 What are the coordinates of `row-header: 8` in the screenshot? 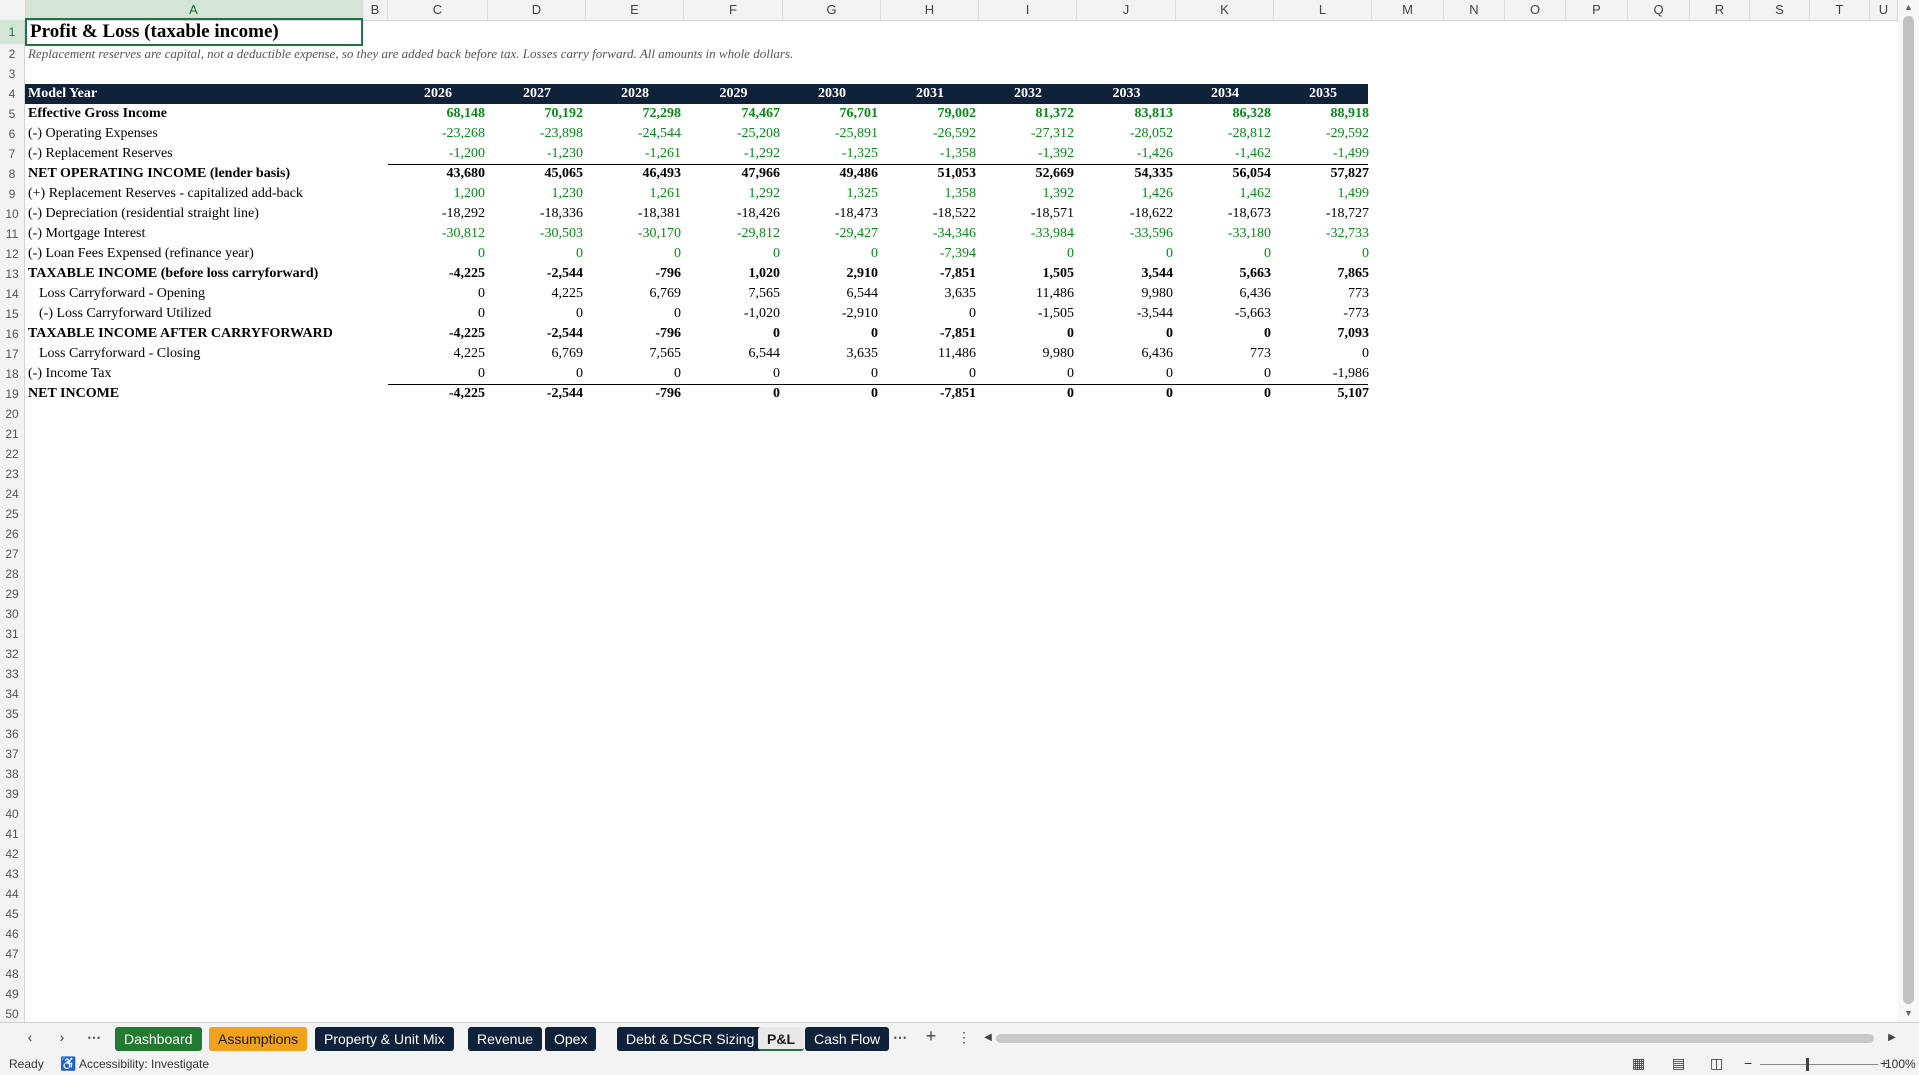 It's located at (12, 174).